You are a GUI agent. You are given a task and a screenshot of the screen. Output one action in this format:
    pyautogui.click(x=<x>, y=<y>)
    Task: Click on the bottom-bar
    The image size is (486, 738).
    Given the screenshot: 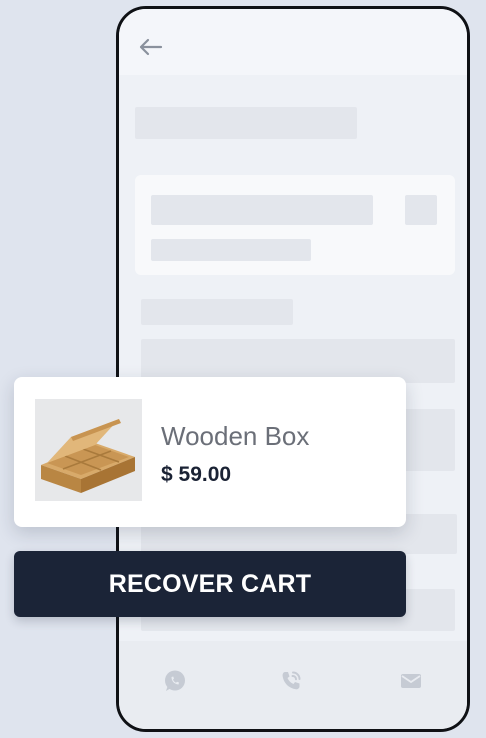 What is the action you would take?
    pyautogui.click(x=293, y=685)
    